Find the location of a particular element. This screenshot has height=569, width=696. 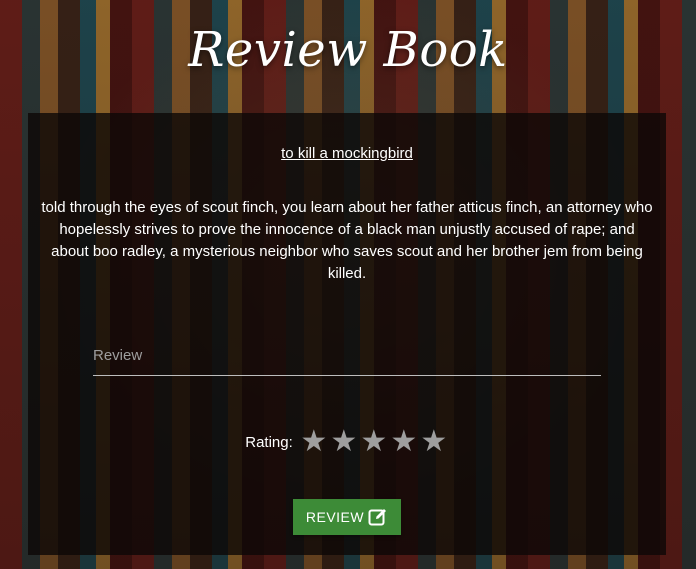

review-input is located at coordinates (347, 355).